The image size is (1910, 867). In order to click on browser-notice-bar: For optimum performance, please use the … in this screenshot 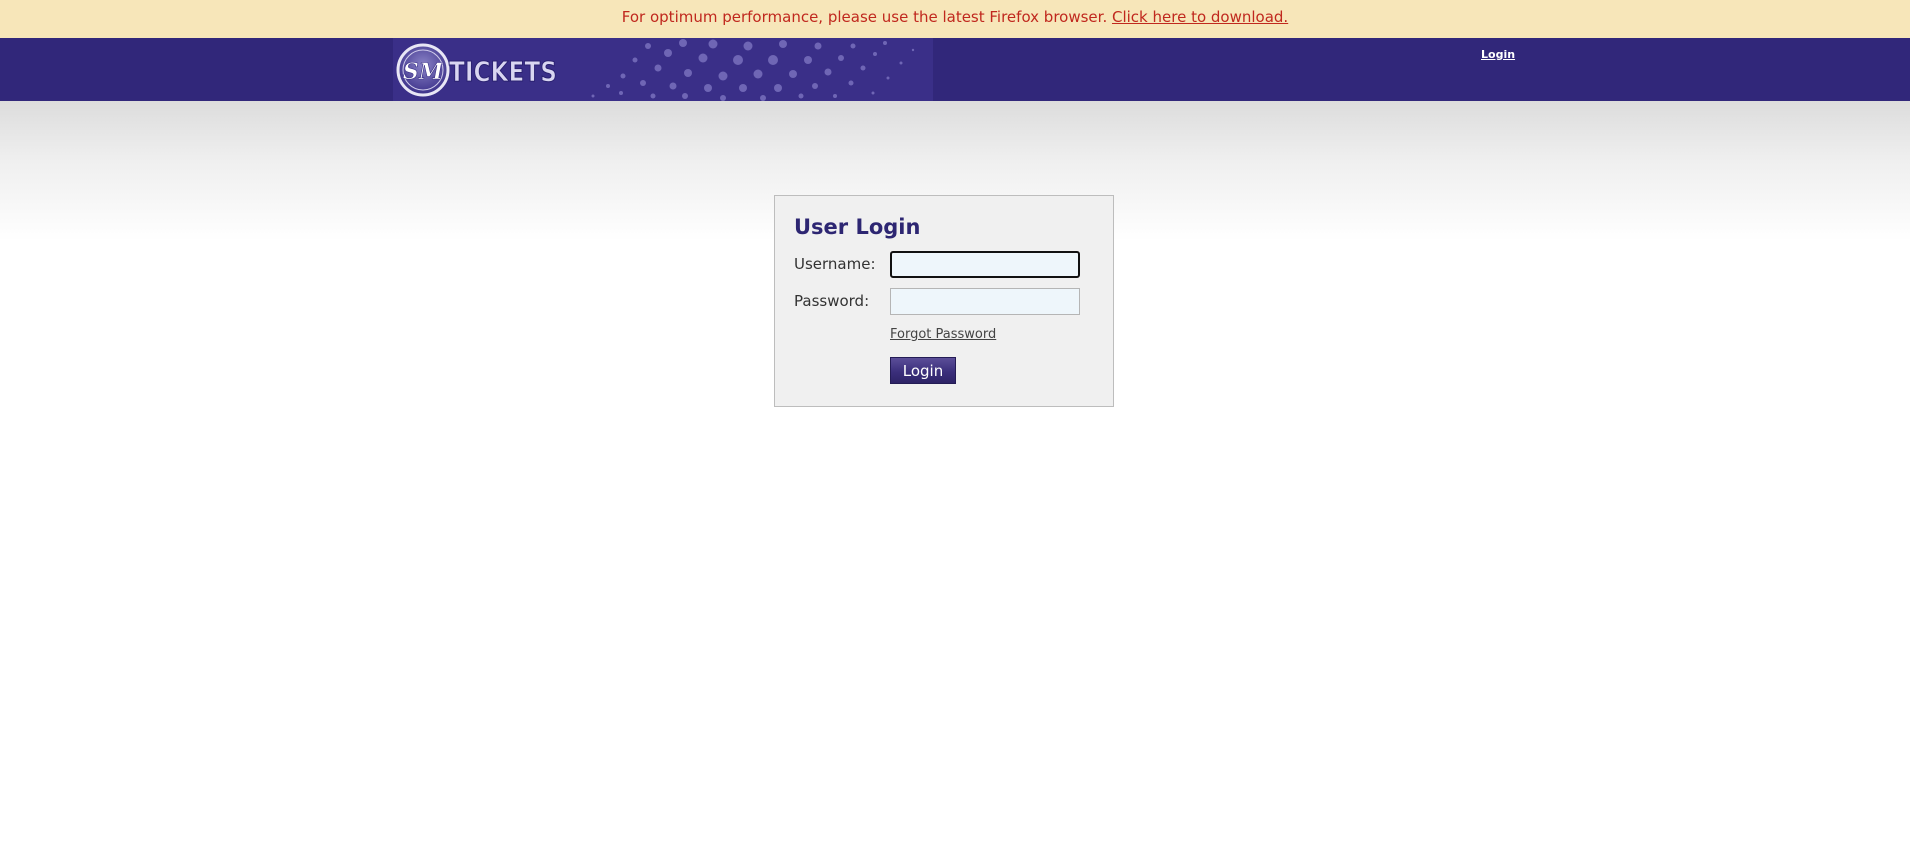, I will do `click(955, 19)`.